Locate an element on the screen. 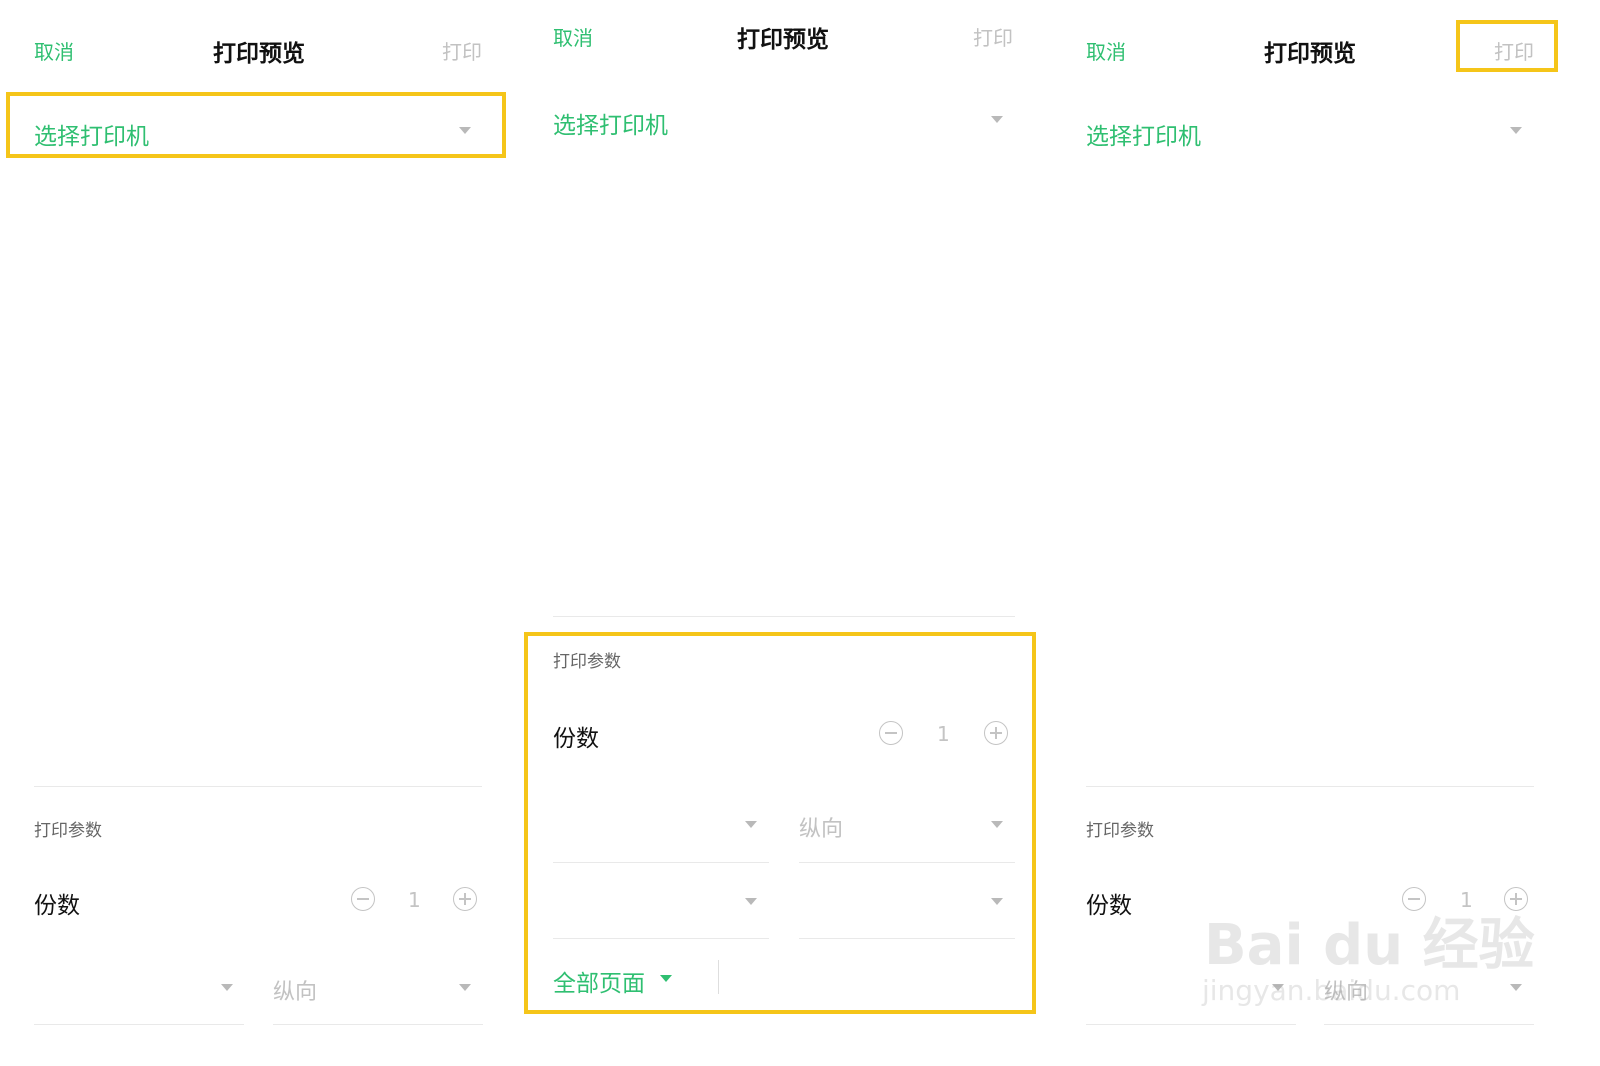  watermark-url: jingyan.baidu.com is located at coordinates (1331, 990).